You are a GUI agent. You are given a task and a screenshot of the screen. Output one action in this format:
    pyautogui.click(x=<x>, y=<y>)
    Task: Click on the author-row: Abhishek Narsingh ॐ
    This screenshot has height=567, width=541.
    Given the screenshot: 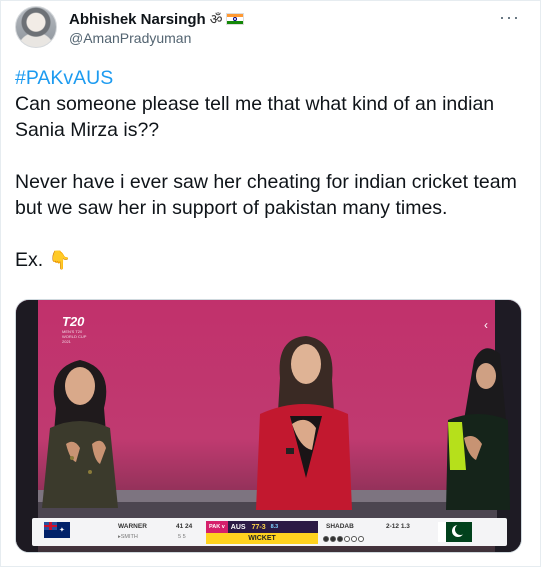 What is the action you would take?
    pyautogui.click(x=157, y=19)
    